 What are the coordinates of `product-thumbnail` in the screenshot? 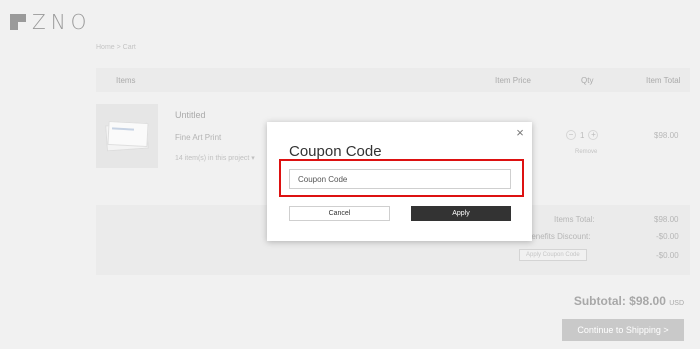 It's located at (127, 136).